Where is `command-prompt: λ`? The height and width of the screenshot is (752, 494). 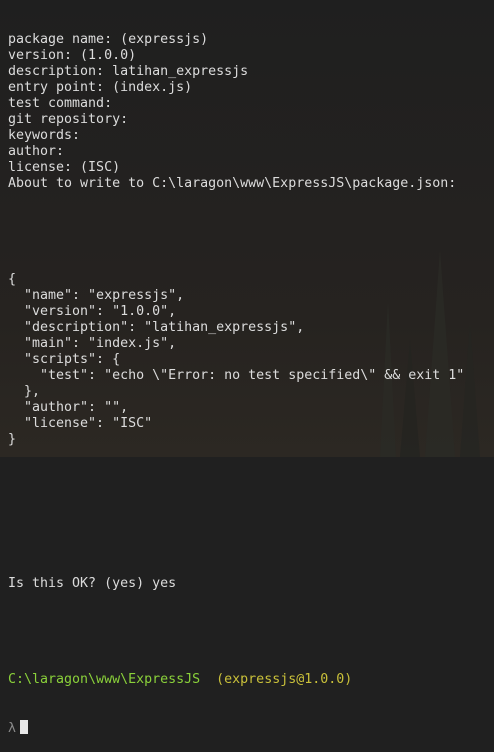
command-prompt: λ is located at coordinates (251, 728).